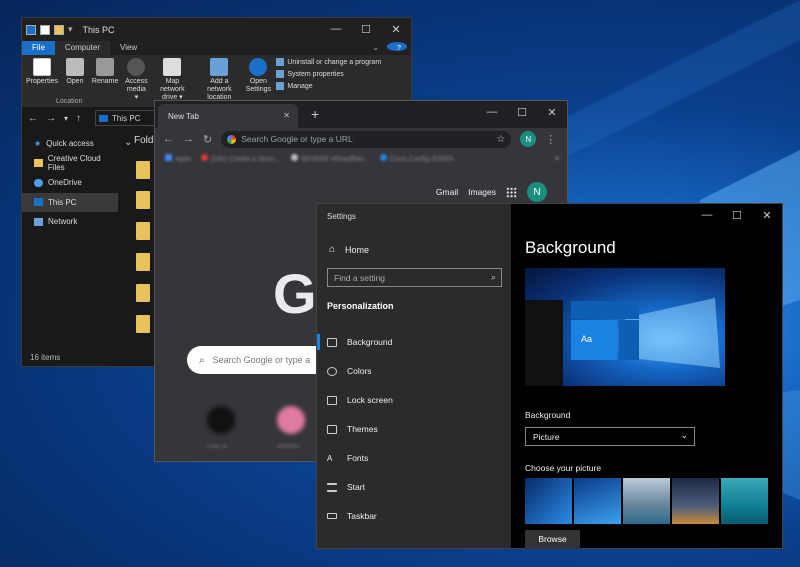  Describe the element at coordinates (216, 29) in the screenshot. I see `explorer-titlebar: ▾ This PC — ☐ ✕` at that location.